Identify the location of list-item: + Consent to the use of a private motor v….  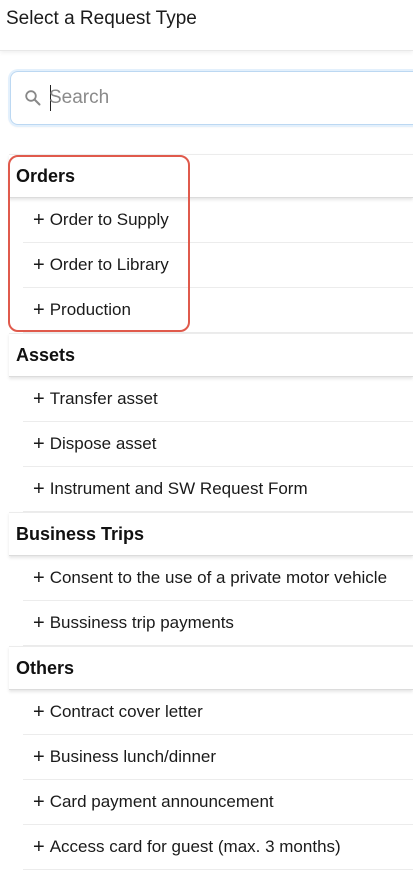
(218, 578).